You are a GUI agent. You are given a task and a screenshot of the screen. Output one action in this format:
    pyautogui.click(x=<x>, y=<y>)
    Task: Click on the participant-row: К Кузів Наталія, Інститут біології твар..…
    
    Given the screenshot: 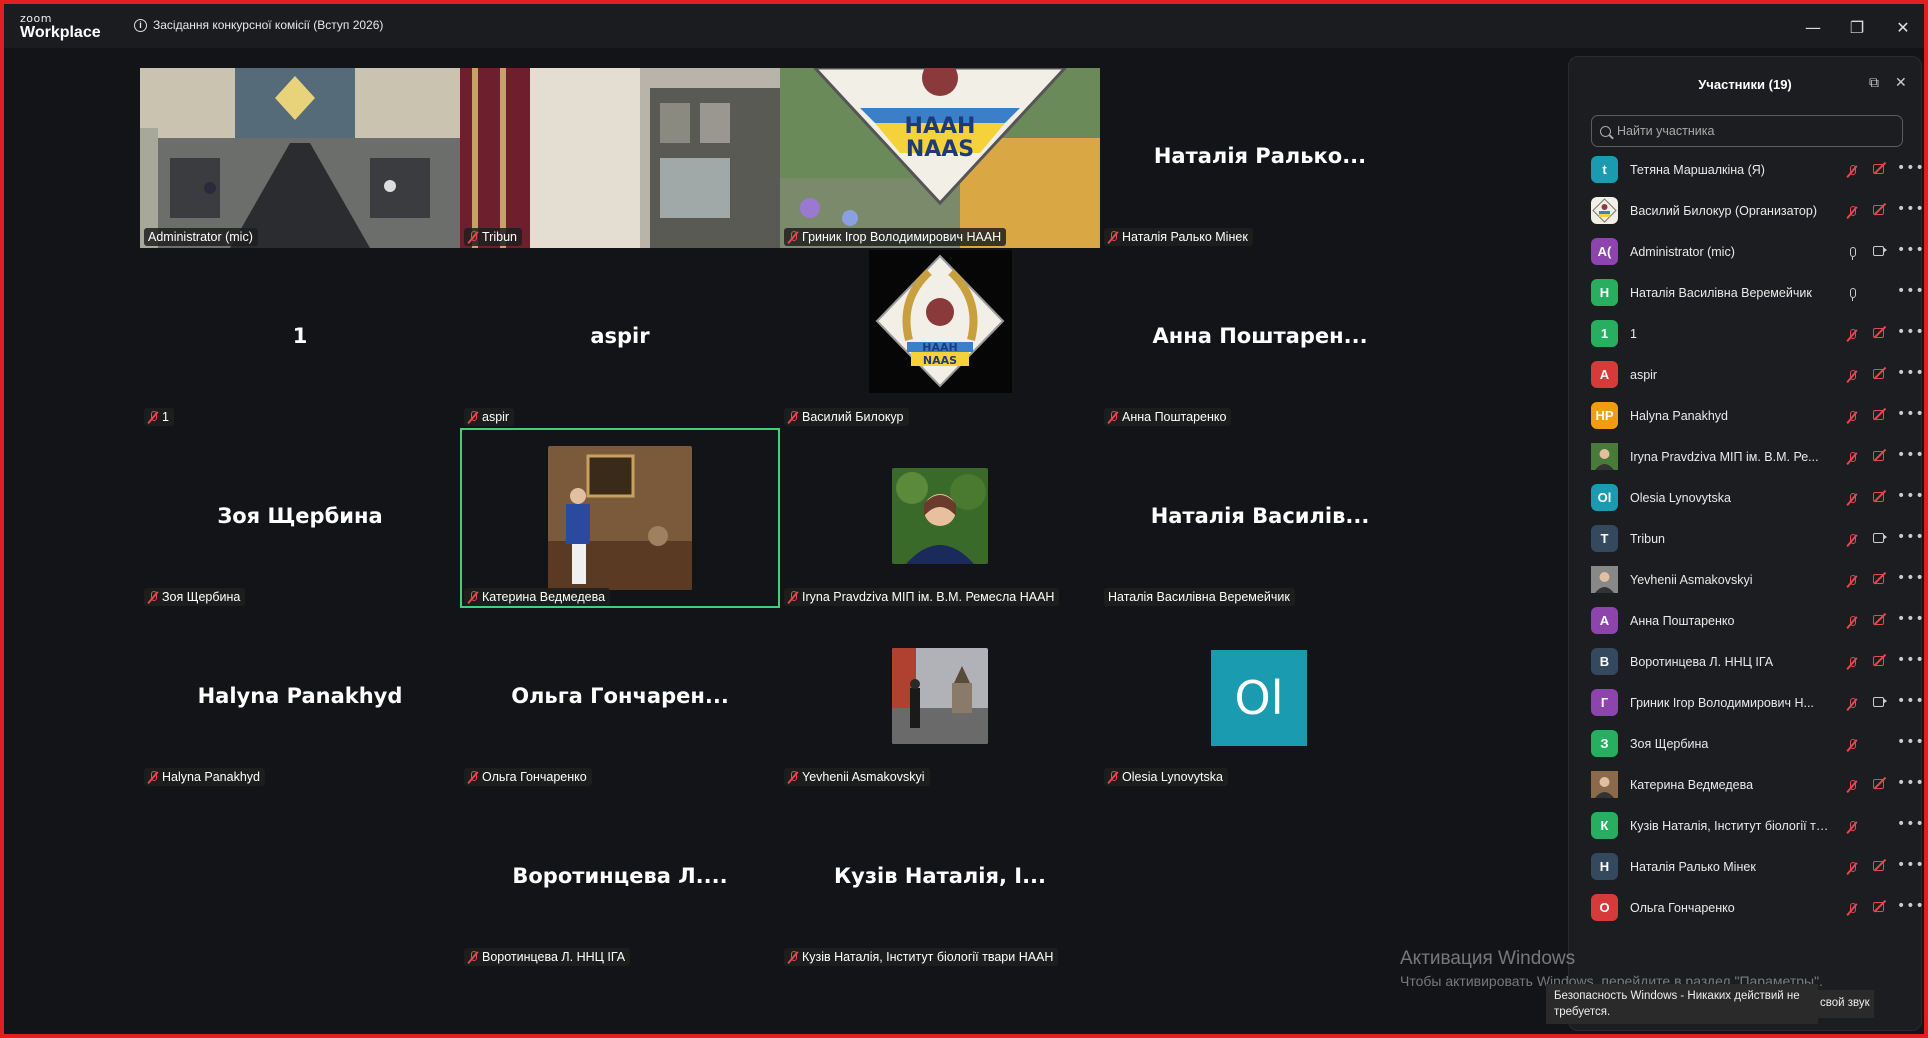 What is the action you would take?
    pyautogui.click(x=1754, y=825)
    